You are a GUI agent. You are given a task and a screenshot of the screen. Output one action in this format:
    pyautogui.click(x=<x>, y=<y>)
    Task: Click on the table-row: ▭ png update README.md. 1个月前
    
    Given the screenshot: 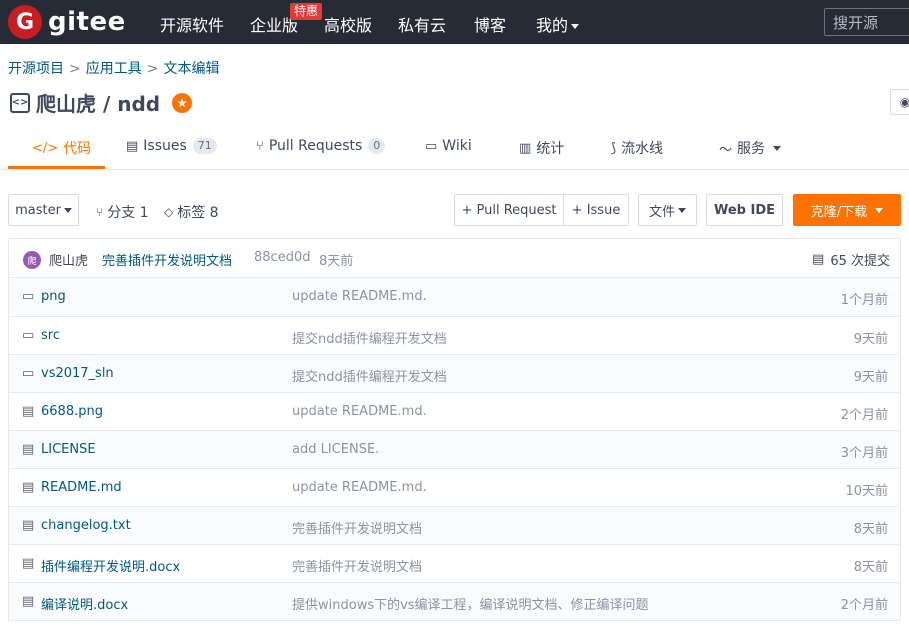 What is the action you would take?
    pyautogui.click(x=454, y=297)
    